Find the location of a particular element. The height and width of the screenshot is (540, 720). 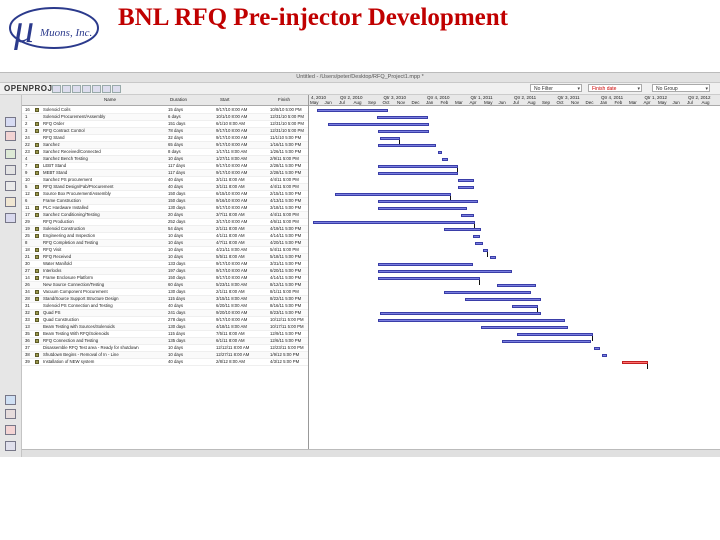

task-usage-detail-icon is located at coordinates (10, 430).